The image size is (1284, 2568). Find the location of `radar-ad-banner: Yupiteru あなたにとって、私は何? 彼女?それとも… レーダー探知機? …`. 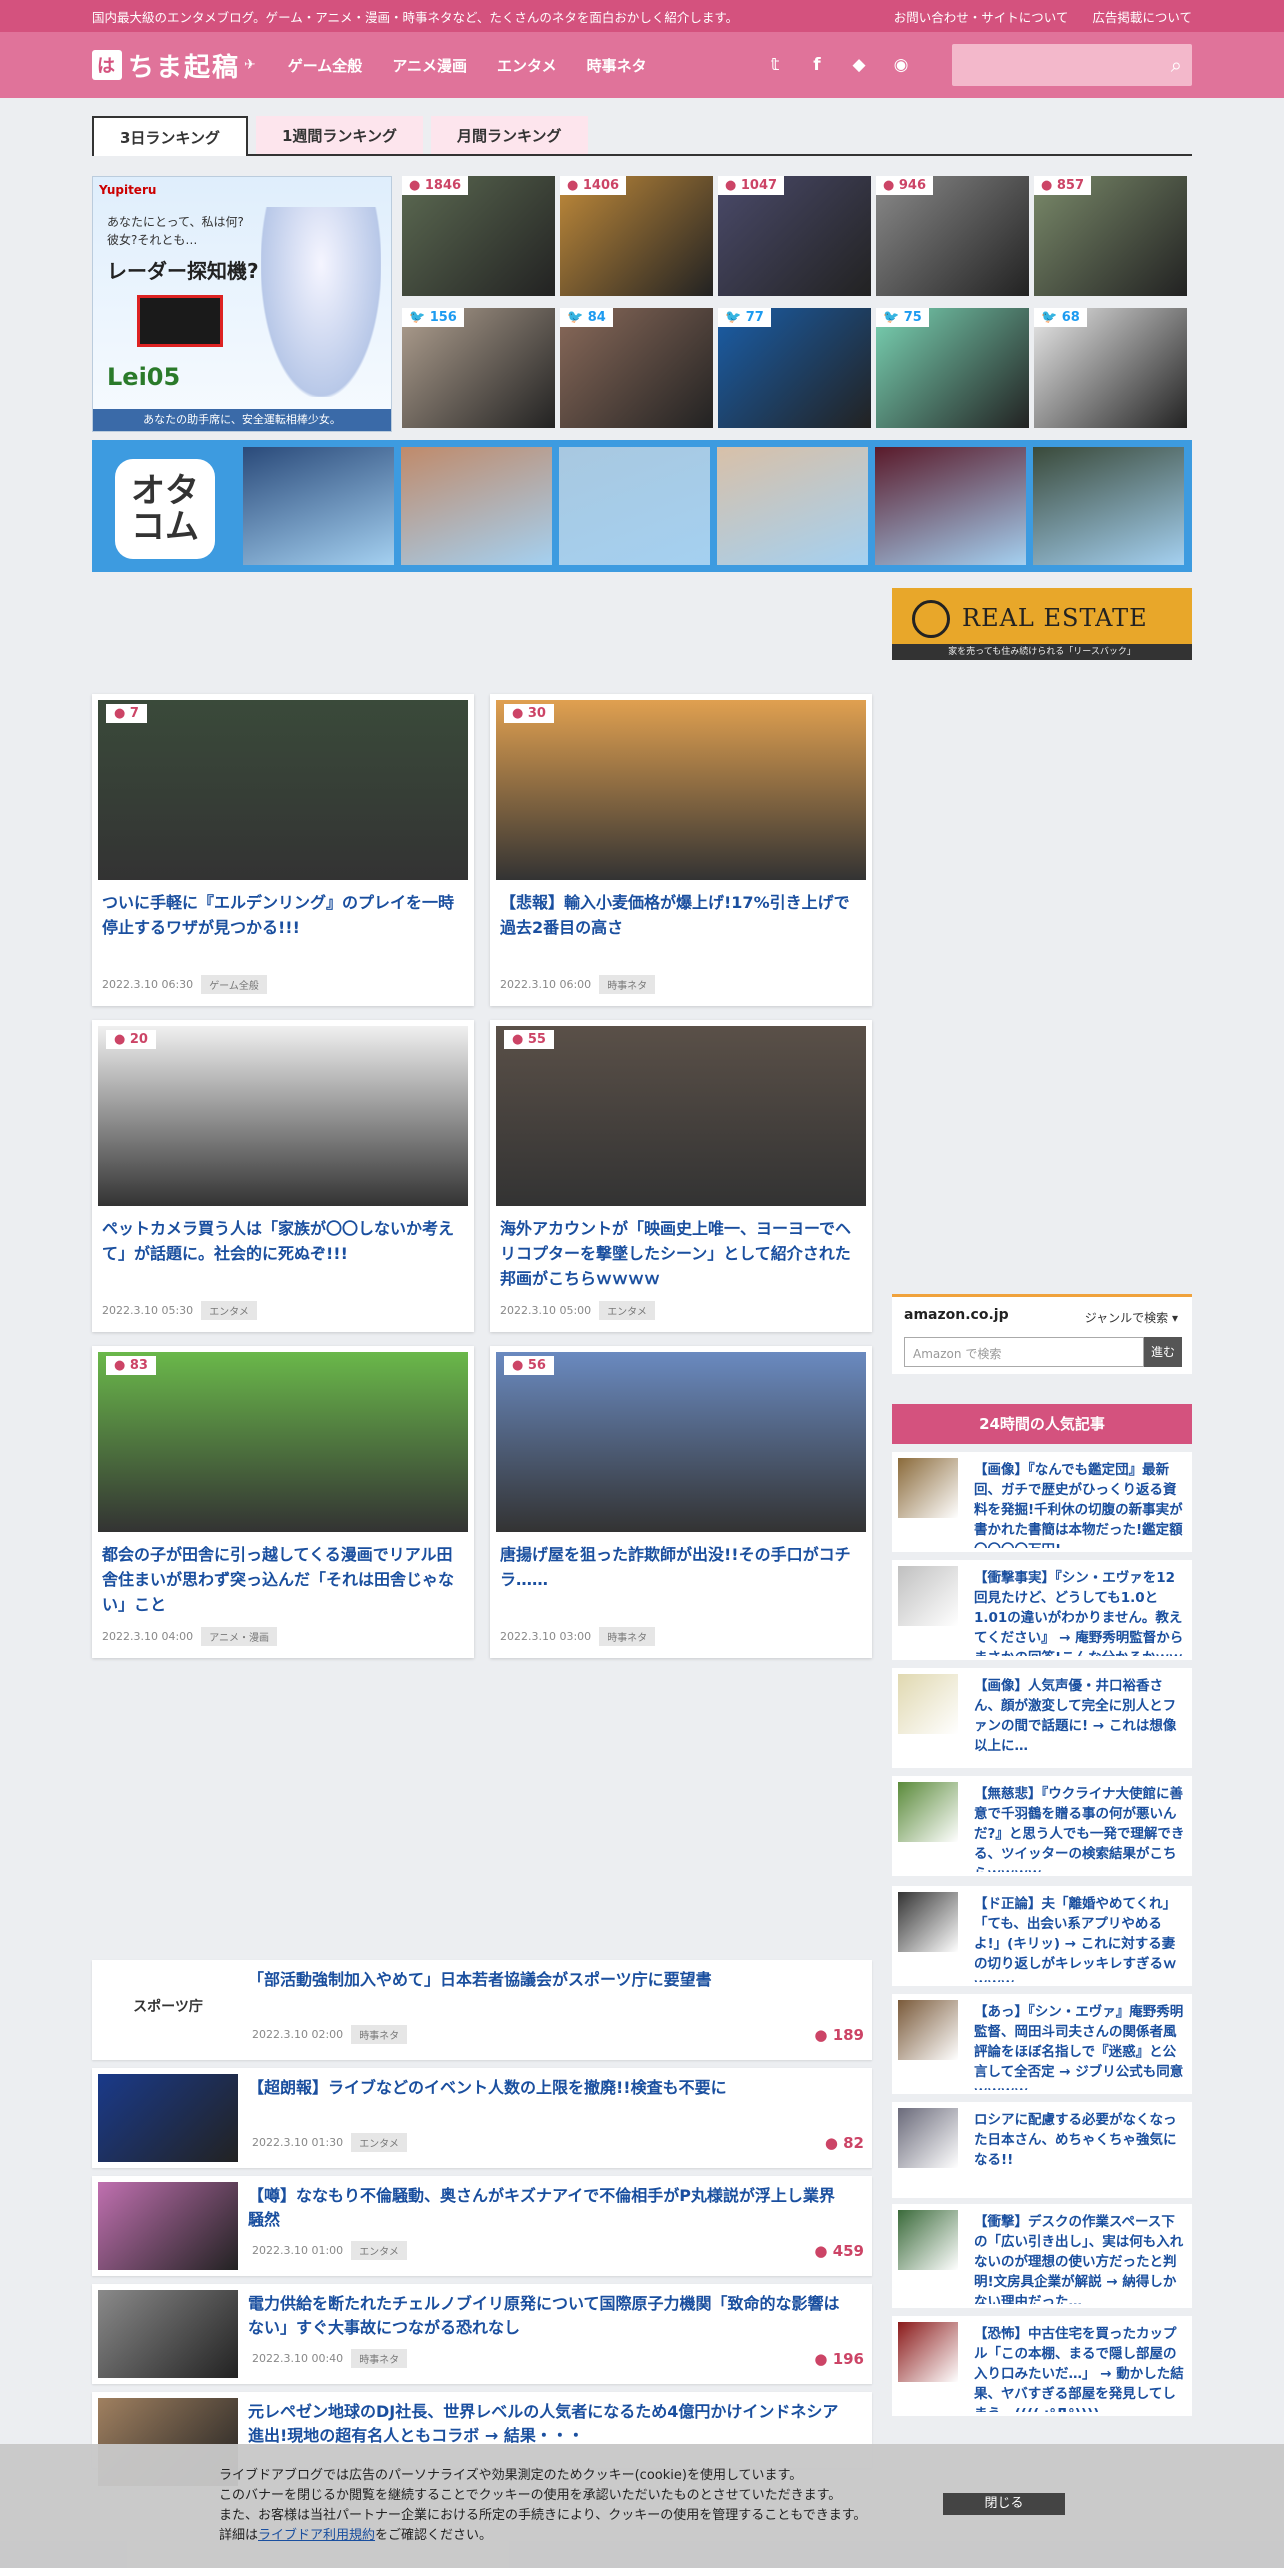

radar-ad-banner: Yupiteru あなたにとって、私は何? 彼女?それとも… レーダー探知機? … is located at coordinates (242, 304).